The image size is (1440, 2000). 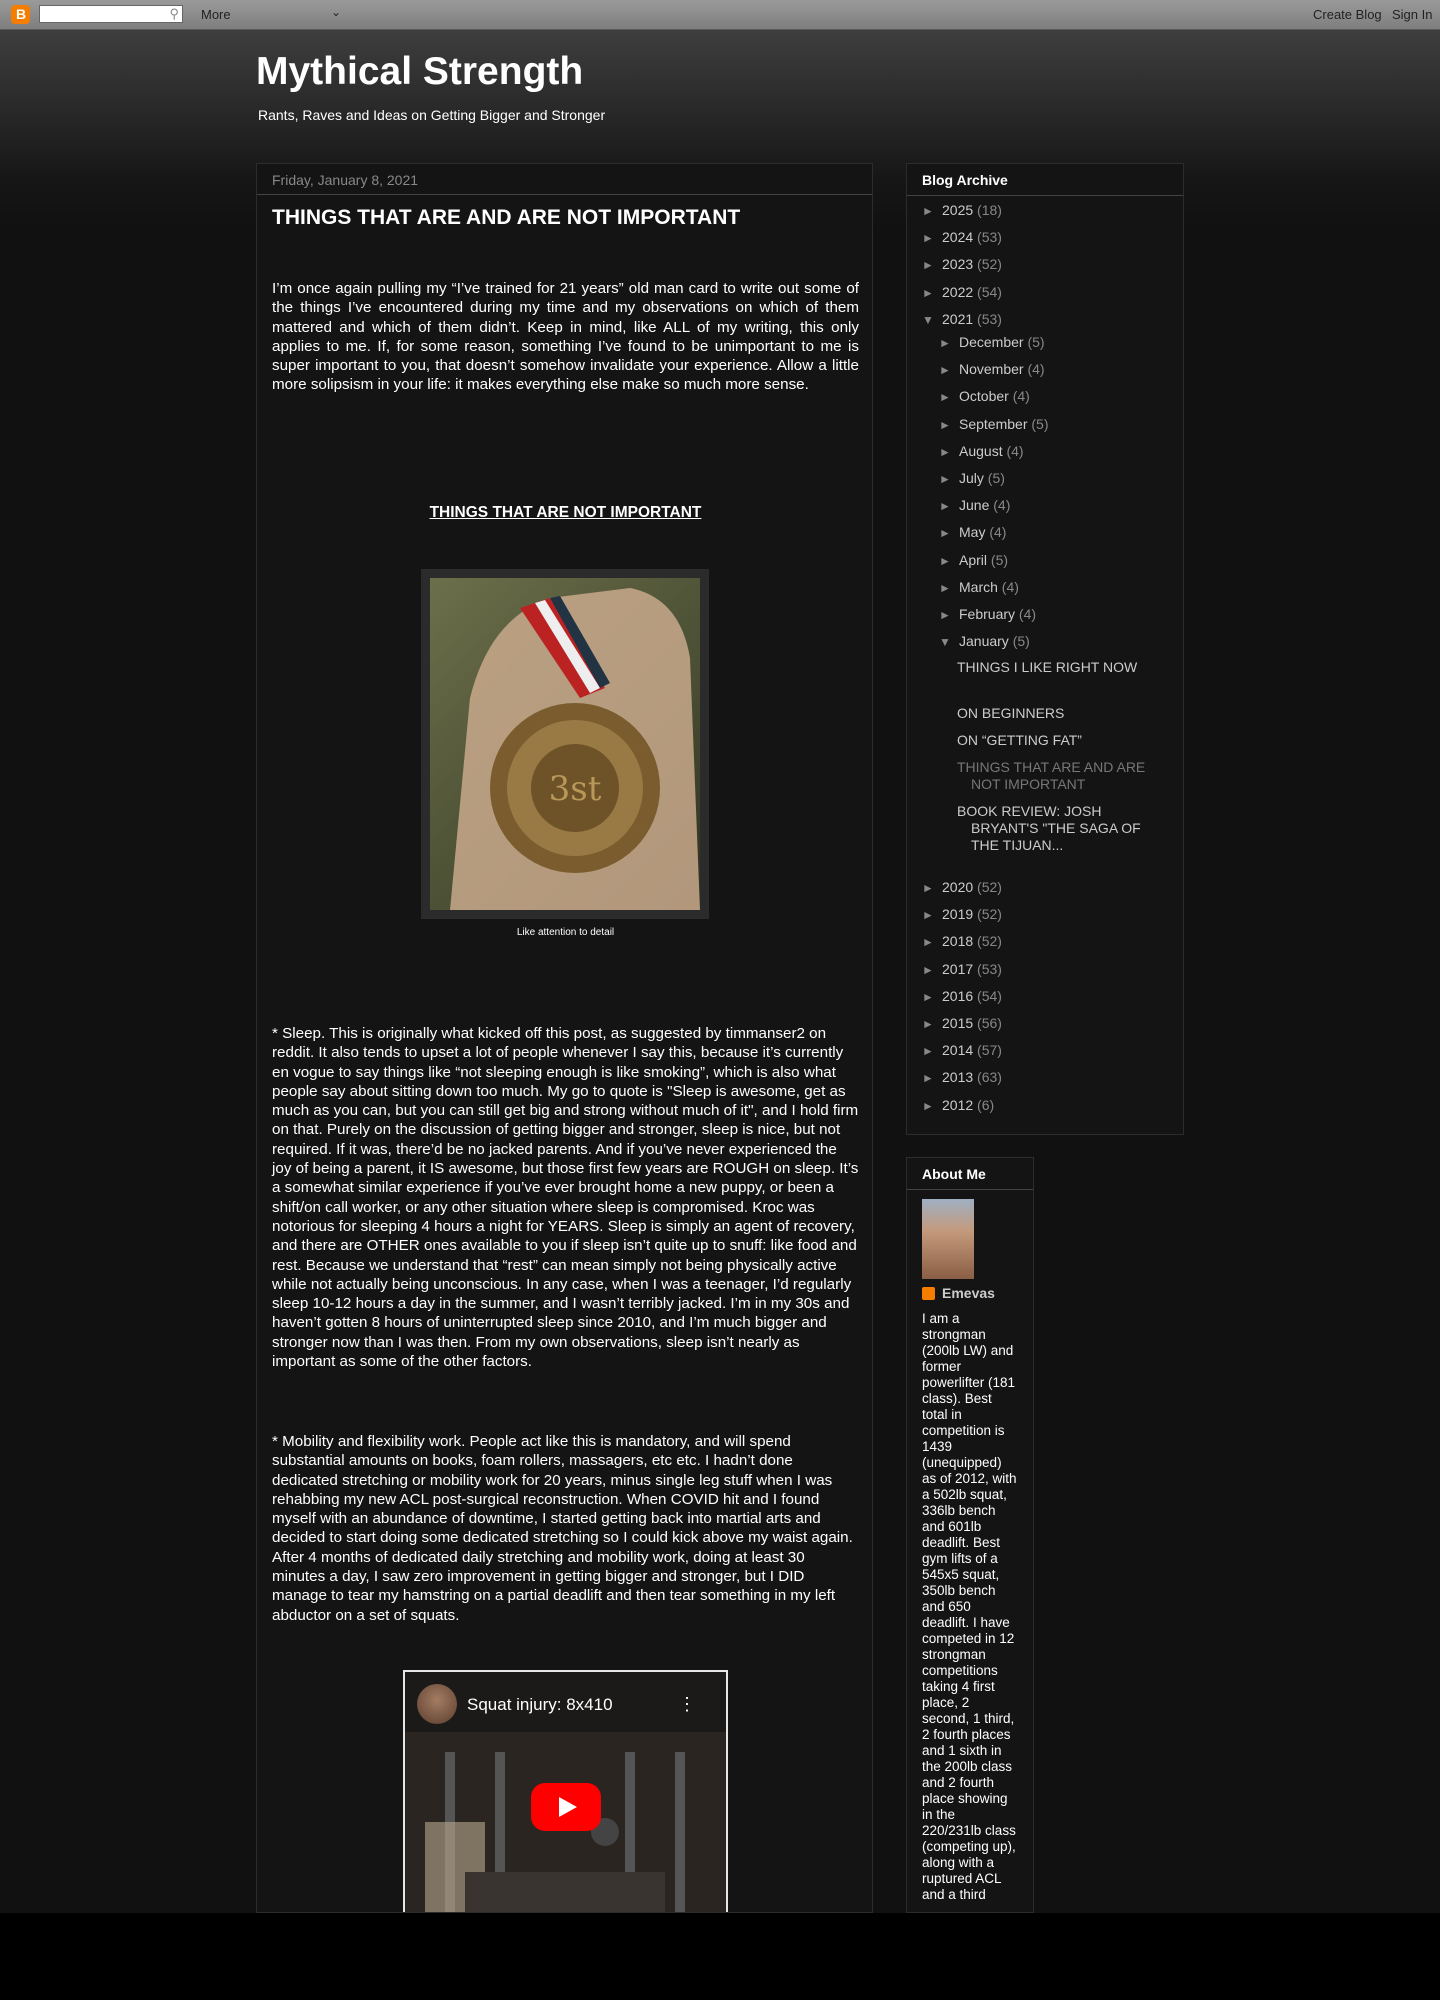 I want to click on archive-year-label: 2017, so click(x=959, y=969).